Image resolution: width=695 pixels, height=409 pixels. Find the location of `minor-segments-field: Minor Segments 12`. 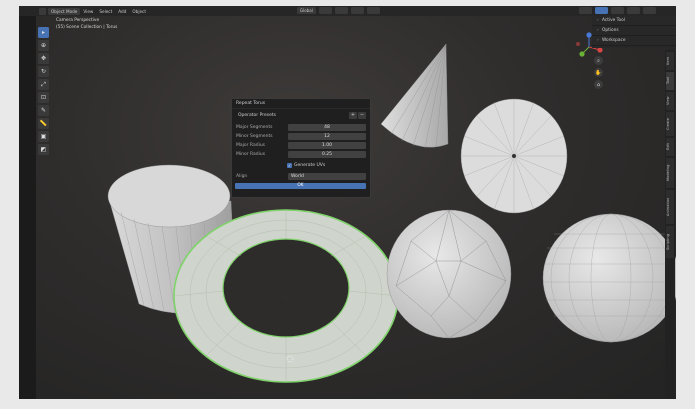

minor-segments-field: Minor Segments 12 is located at coordinates (300, 136).